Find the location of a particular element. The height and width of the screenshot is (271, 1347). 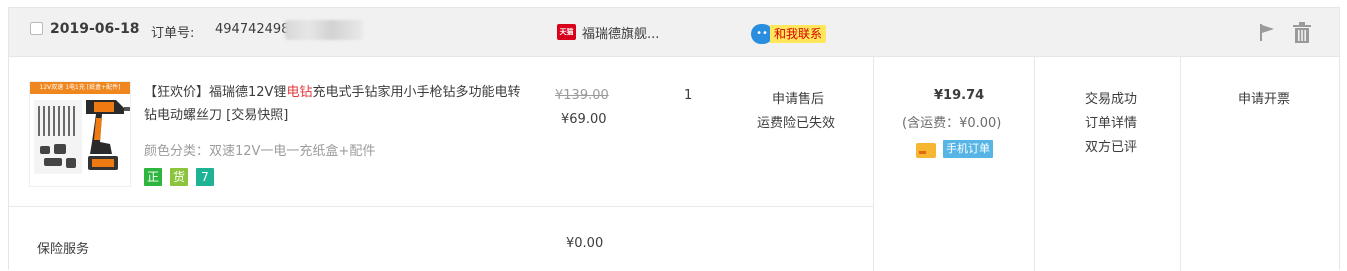

order-details-link: 订单详情 is located at coordinates (1111, 121).